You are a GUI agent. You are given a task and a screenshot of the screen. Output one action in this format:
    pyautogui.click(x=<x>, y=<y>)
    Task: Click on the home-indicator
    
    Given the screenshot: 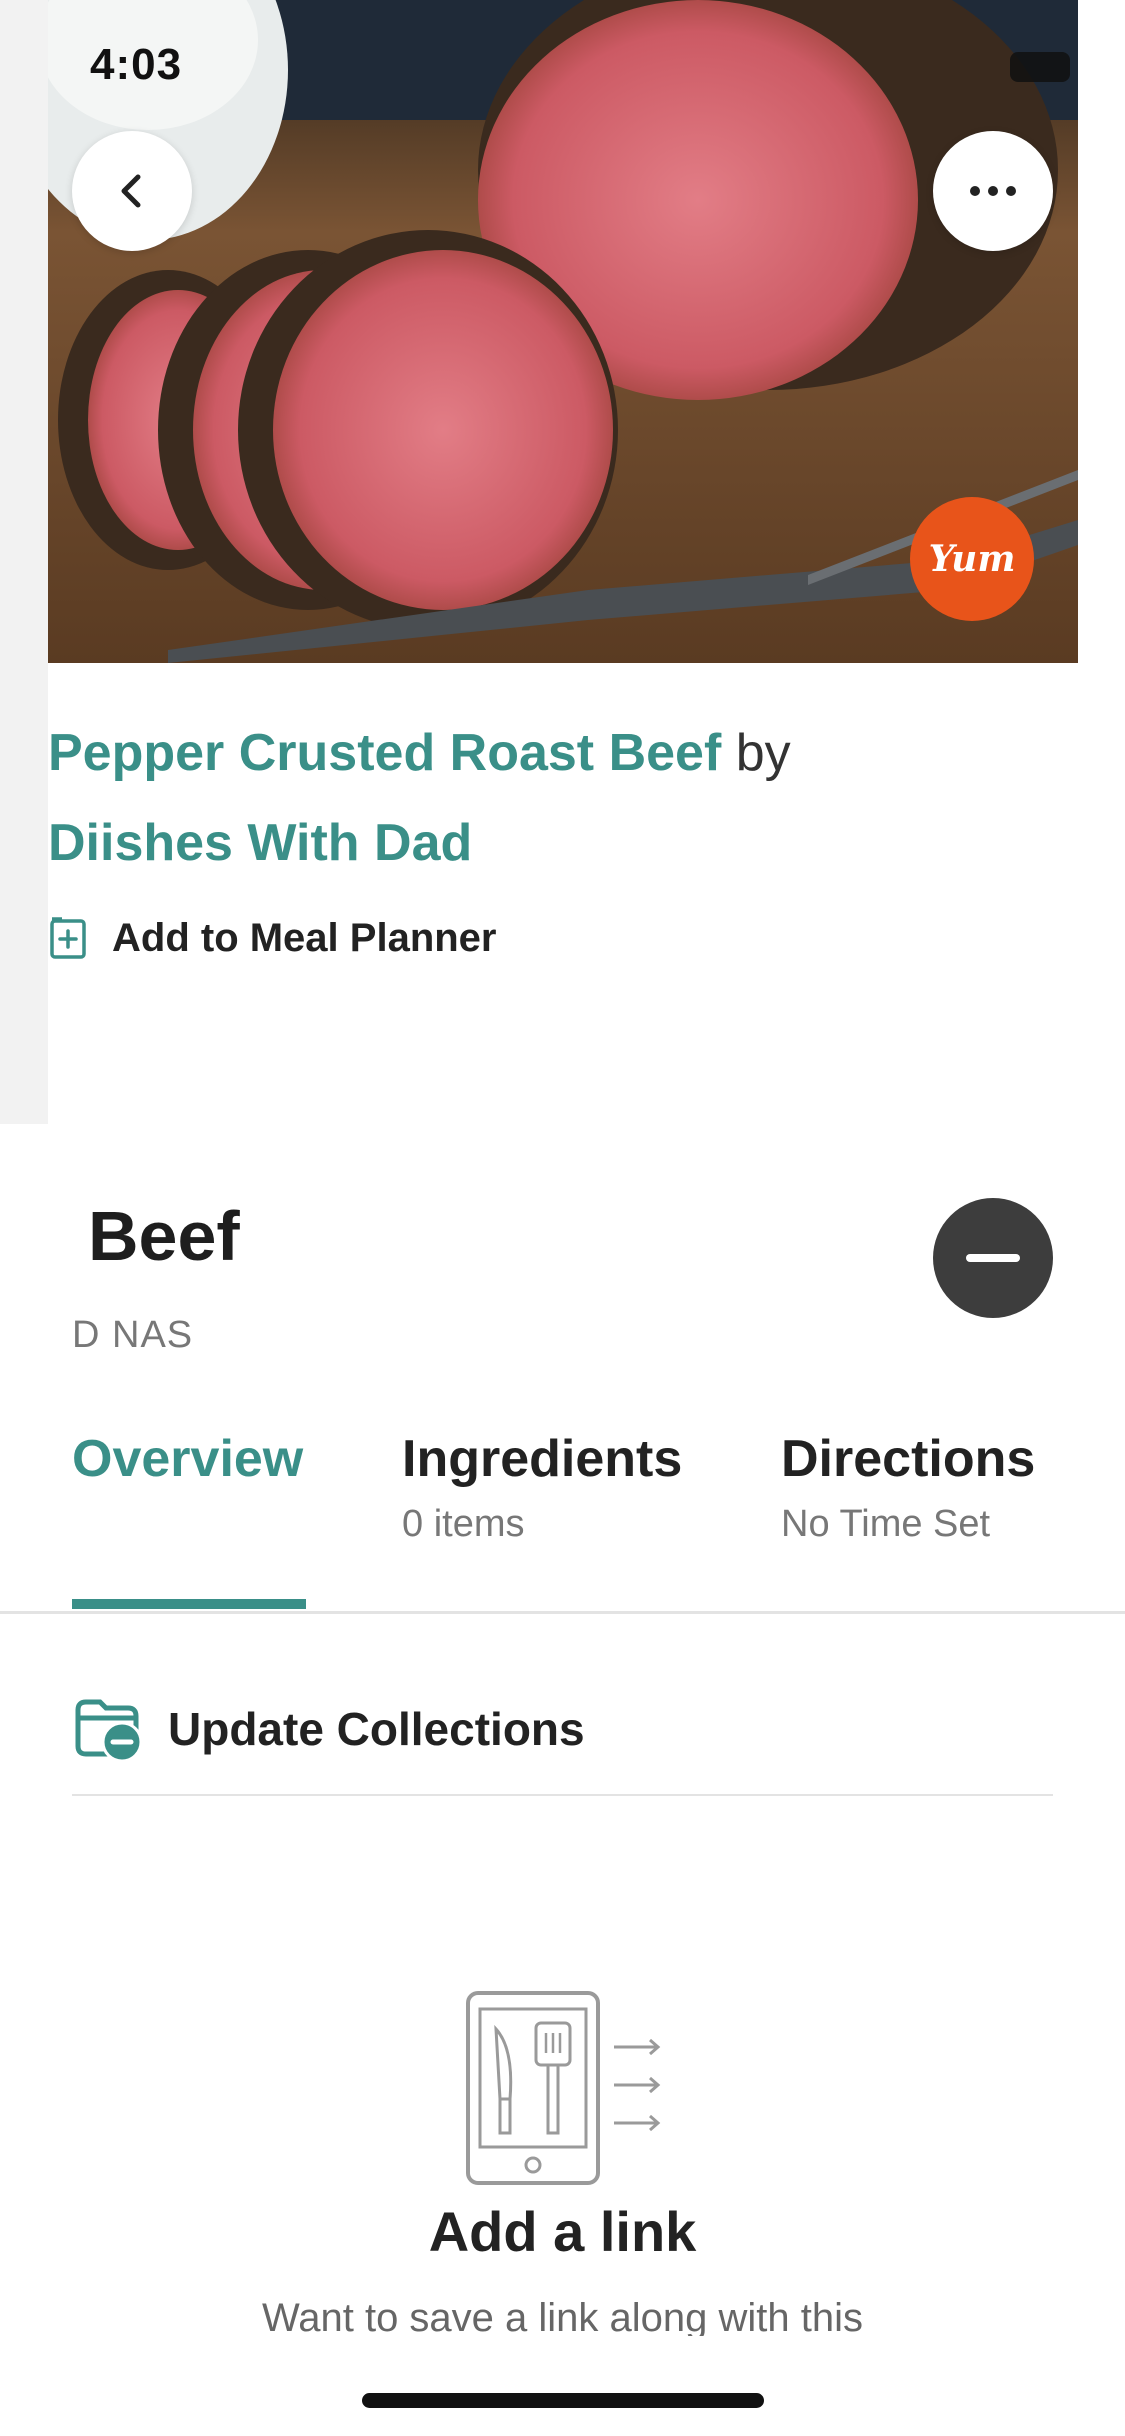 What is the action you would take?
    pyautogui.click(x=563, y=2400)
    